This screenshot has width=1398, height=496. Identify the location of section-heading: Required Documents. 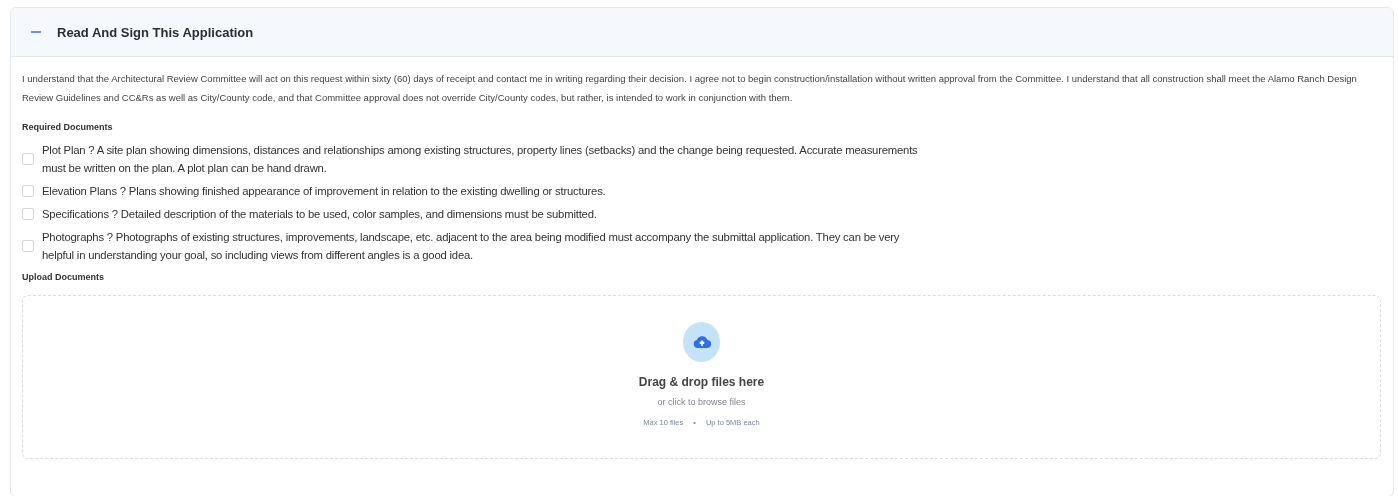
(68, 127).